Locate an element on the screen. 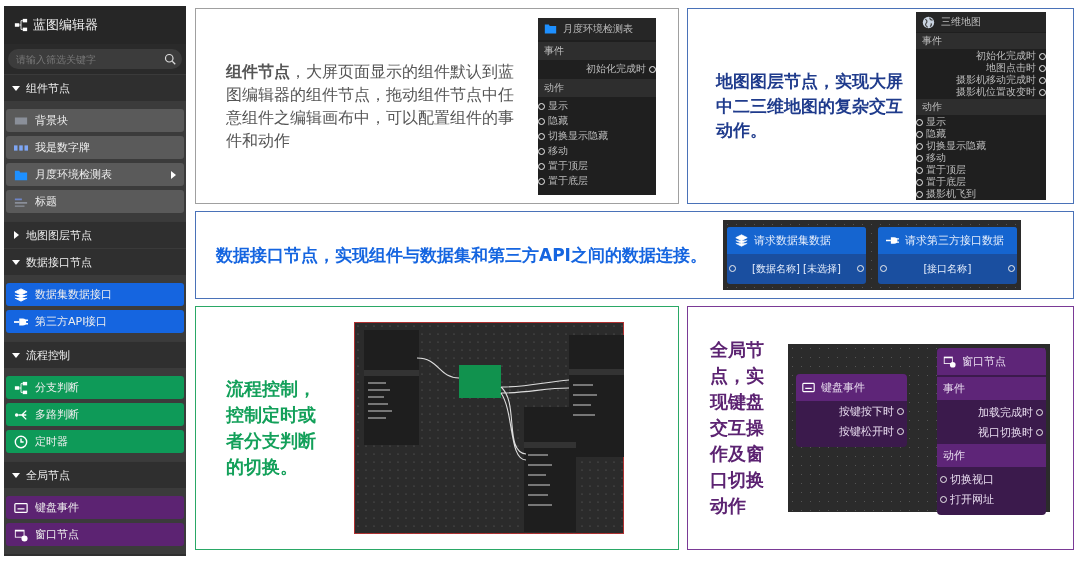  node-title: 请求数据集数据 is located at coordinates (796, 240).